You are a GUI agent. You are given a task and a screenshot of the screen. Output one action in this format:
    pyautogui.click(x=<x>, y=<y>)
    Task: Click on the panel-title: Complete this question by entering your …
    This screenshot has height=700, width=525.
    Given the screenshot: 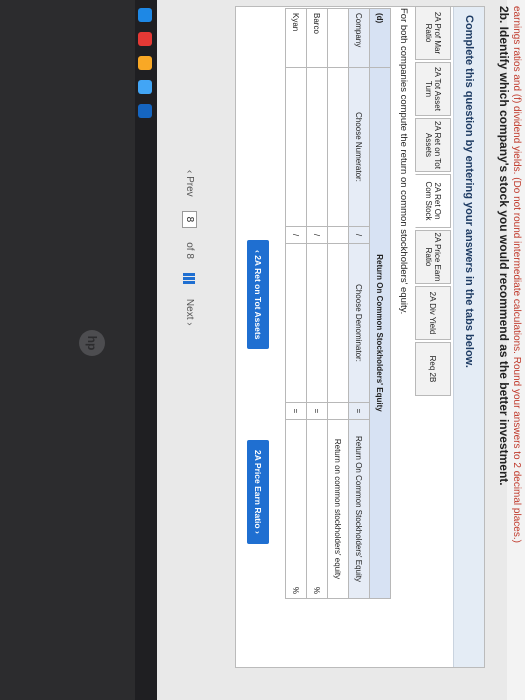 What is the action you would take?
    pyautogui.click(x=468, y=337)
    